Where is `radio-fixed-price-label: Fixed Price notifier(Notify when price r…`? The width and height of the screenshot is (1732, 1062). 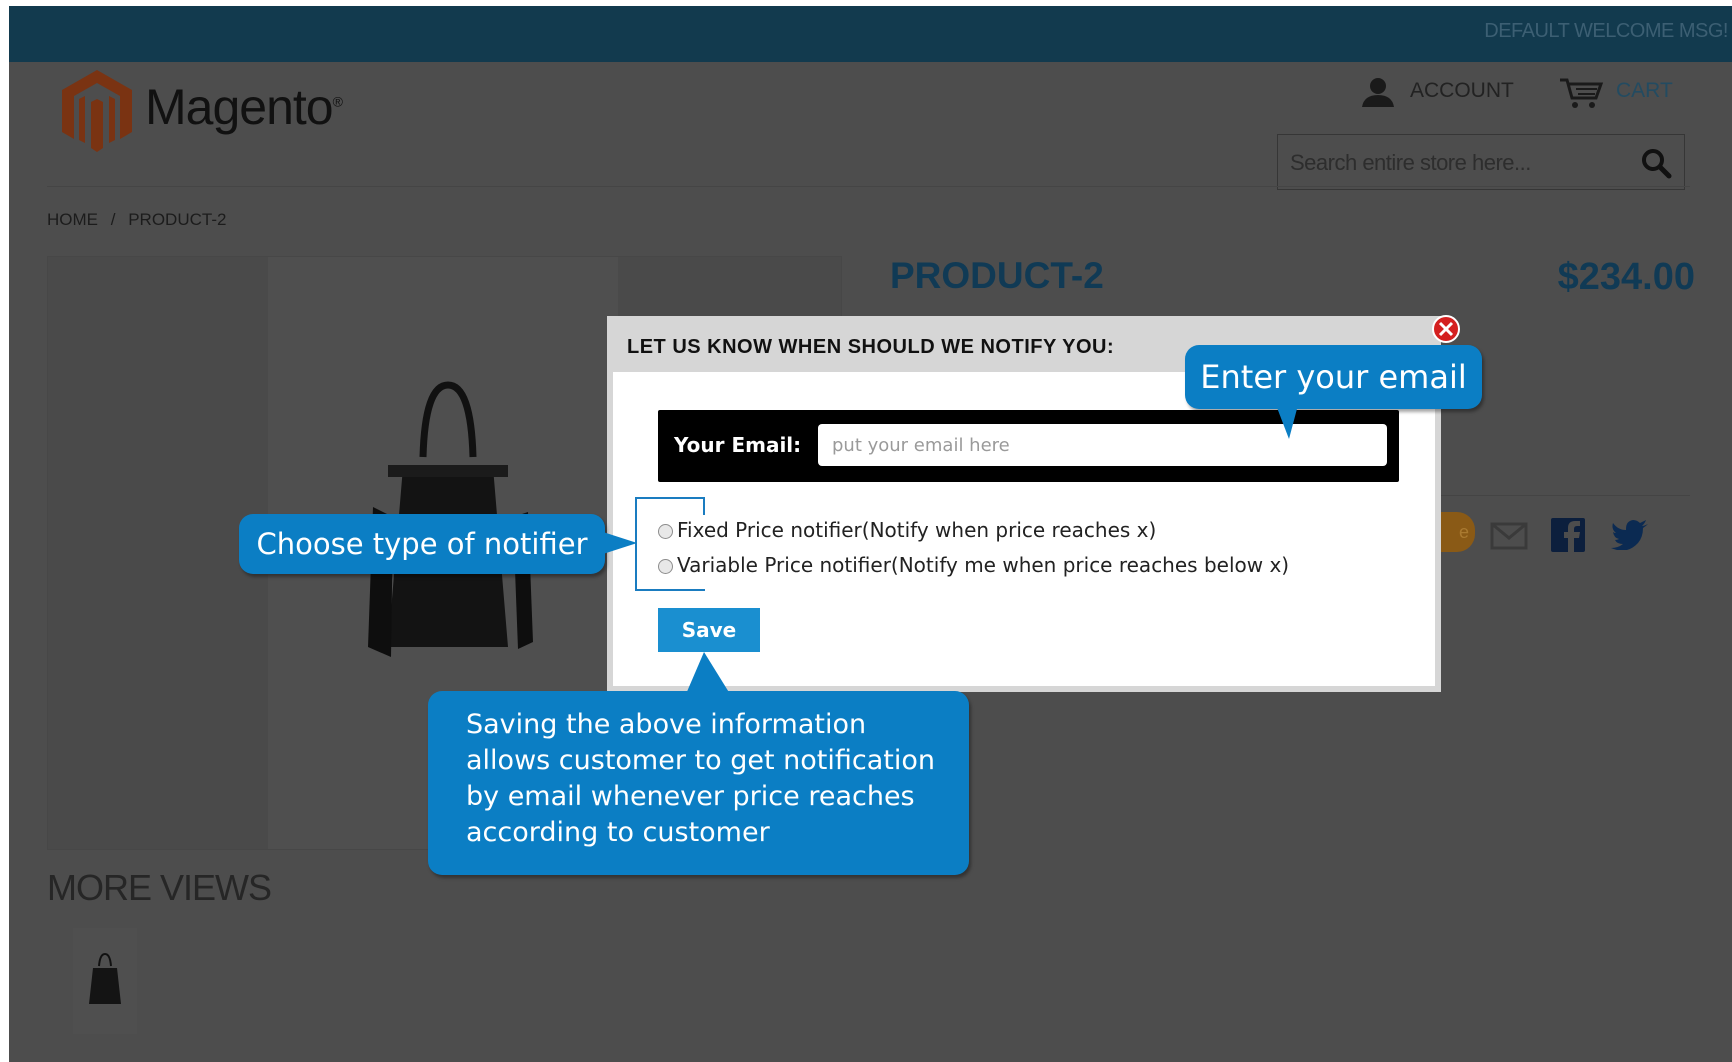 radio-fixed-price-label: Fixed Price notifier(Notify when price r… is located at coordinates (917, 530).